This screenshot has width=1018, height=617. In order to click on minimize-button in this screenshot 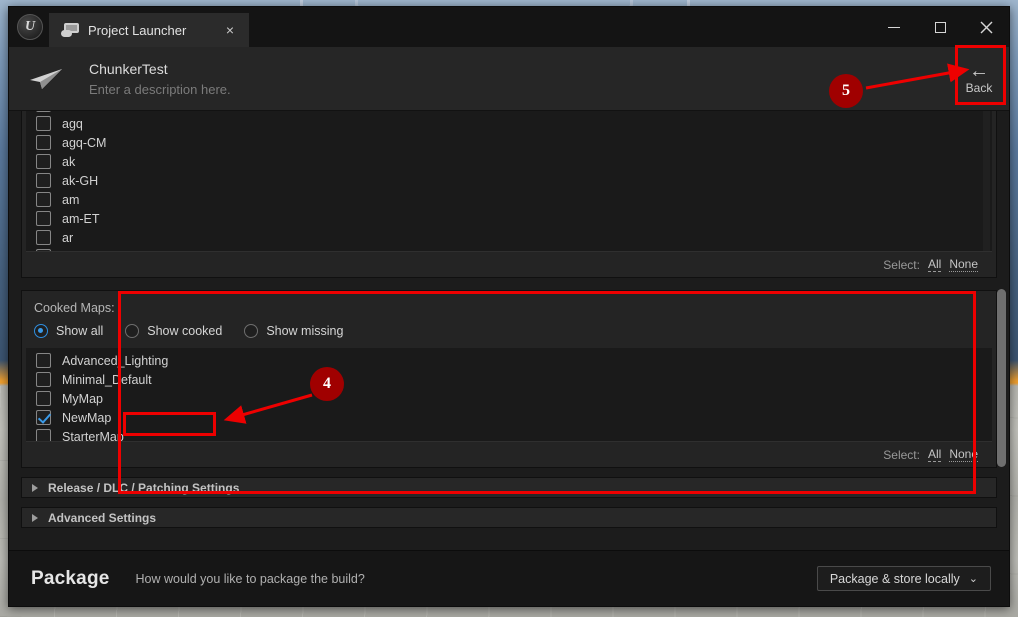, I will do `click(894, 27)`.